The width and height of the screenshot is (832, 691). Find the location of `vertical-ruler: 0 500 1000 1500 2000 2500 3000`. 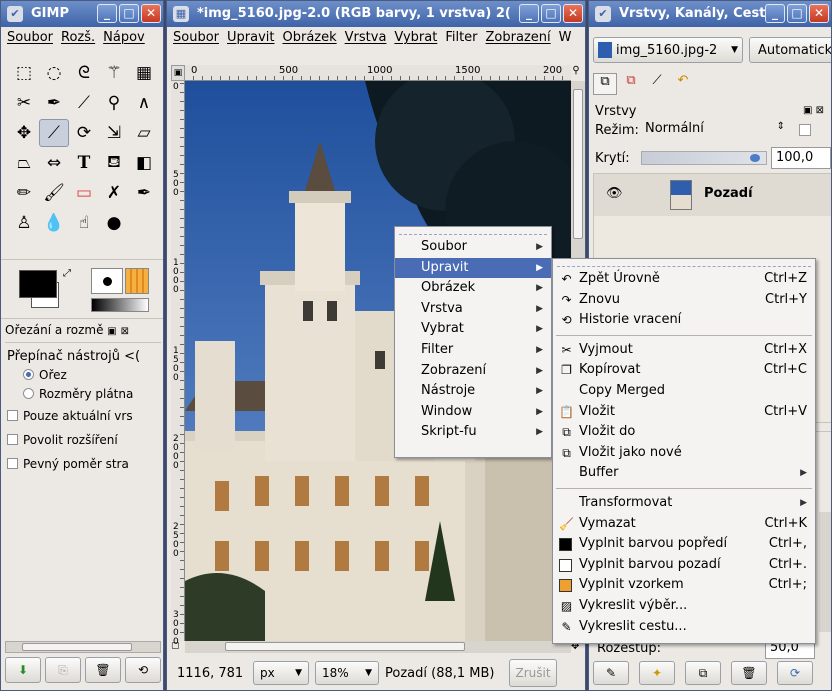

vertical-ruler: 0 500 1000 1500 2000 2500 3000 is located at coordinates (178, 364).